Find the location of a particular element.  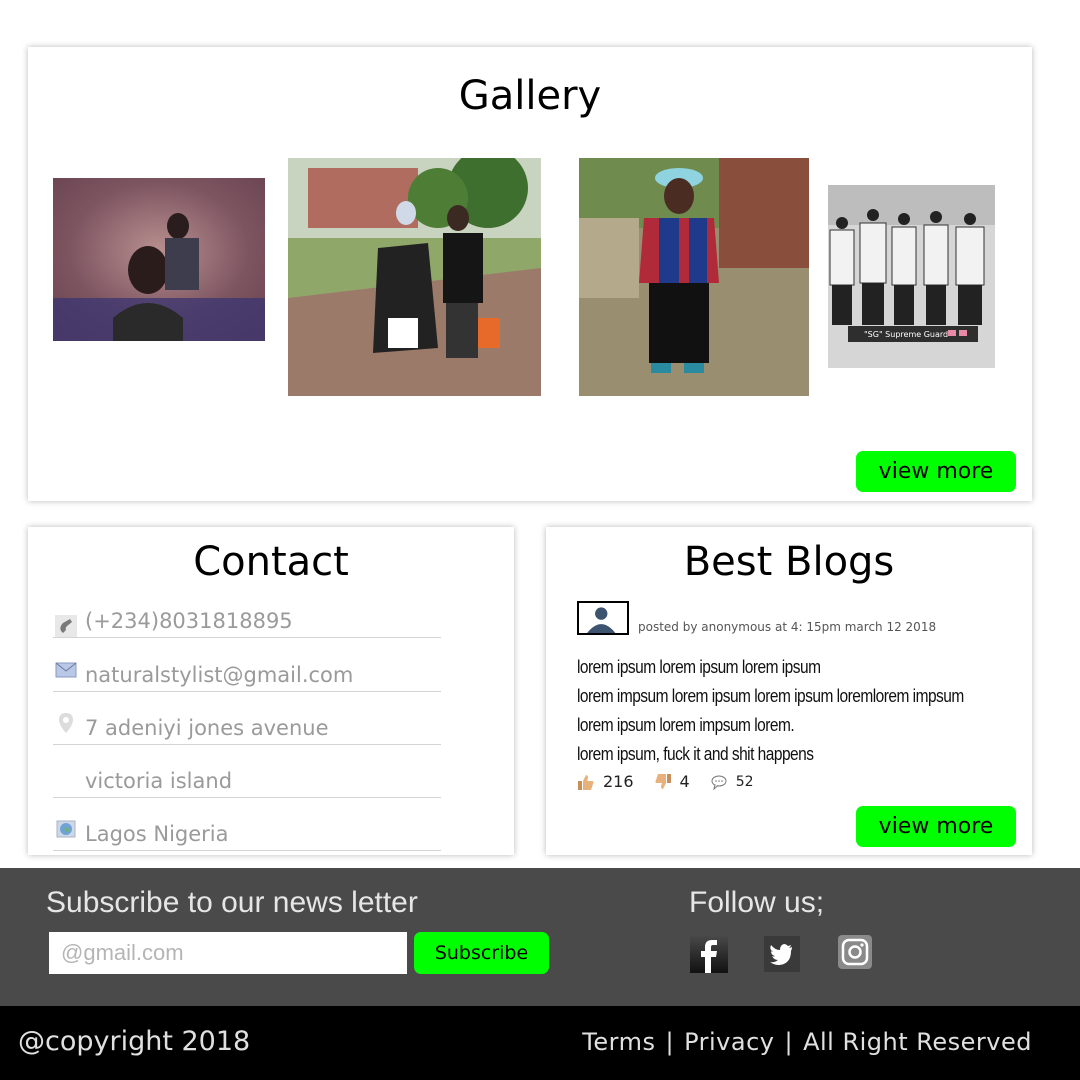

subscribe-heading: Subscribe to our news letter is located at coordinates (232, 902).